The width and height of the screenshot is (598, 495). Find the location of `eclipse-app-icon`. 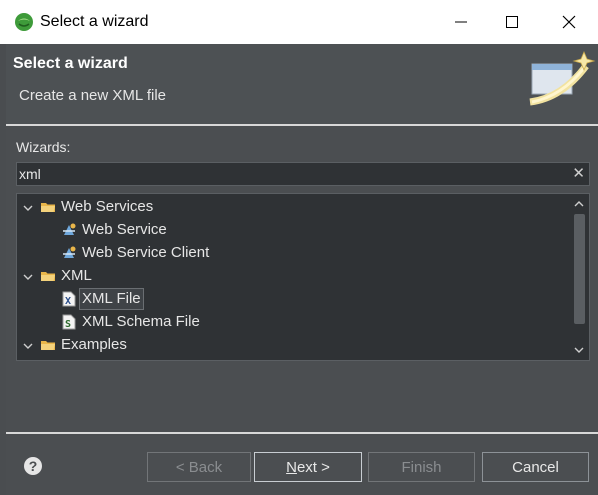

eclipse-app-icon is located at coordinates (24, 22).